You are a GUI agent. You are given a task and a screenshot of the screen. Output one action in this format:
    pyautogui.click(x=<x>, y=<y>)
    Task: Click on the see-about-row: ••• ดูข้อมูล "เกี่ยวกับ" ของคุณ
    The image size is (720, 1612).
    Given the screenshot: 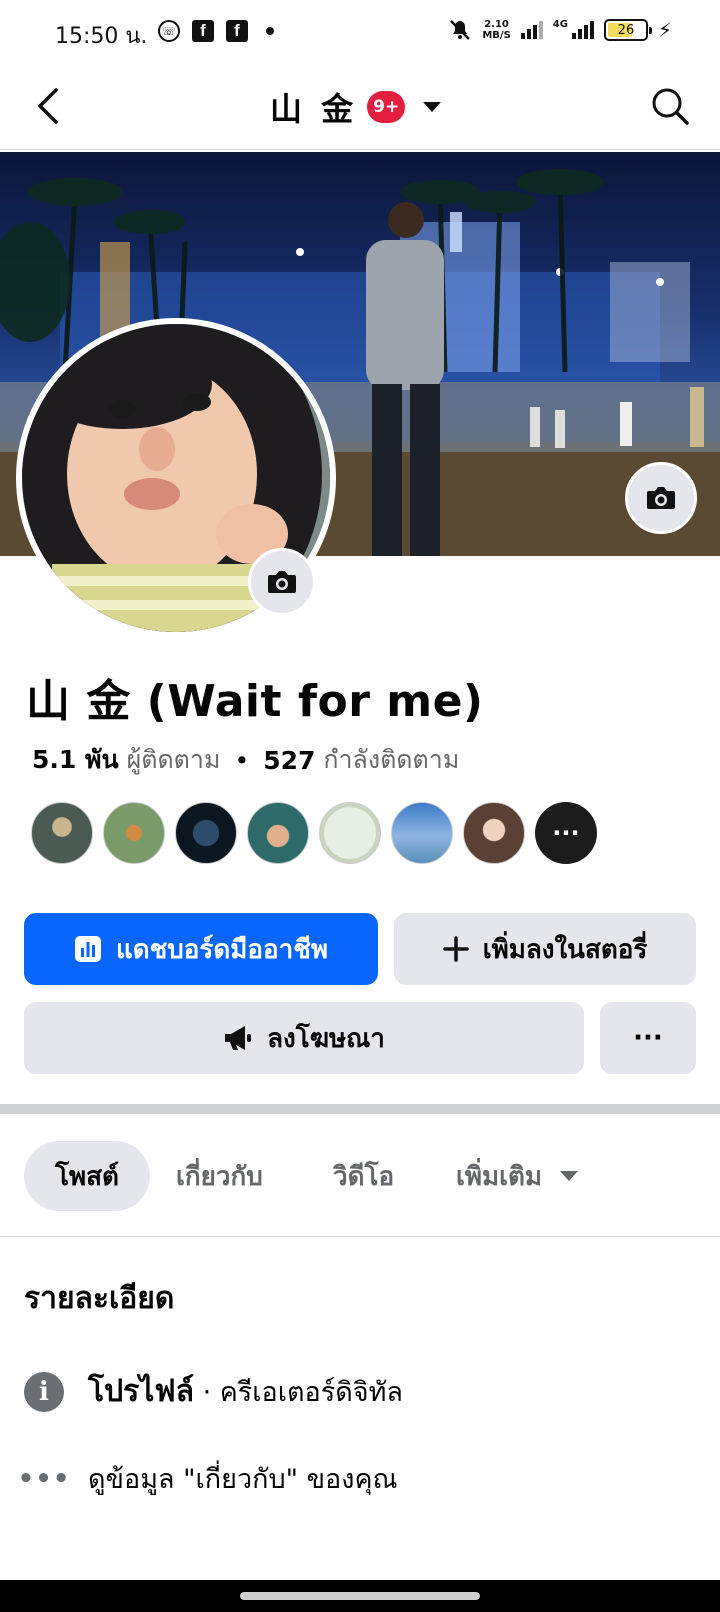 What is the action you would take?
    pyautogui.click(x=207, y=1478)
    